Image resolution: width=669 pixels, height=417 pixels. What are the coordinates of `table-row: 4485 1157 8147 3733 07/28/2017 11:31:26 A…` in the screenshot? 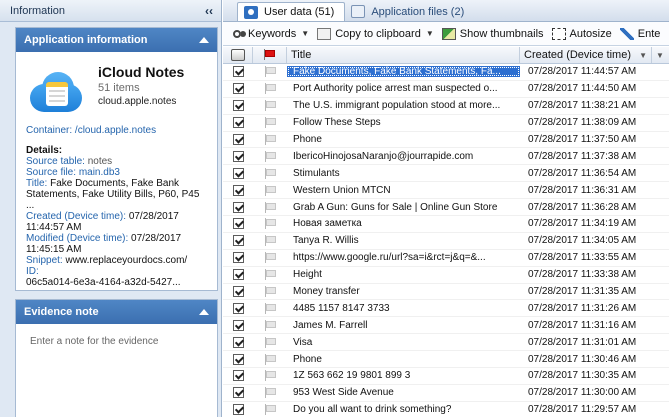 It's located at (446, 309).